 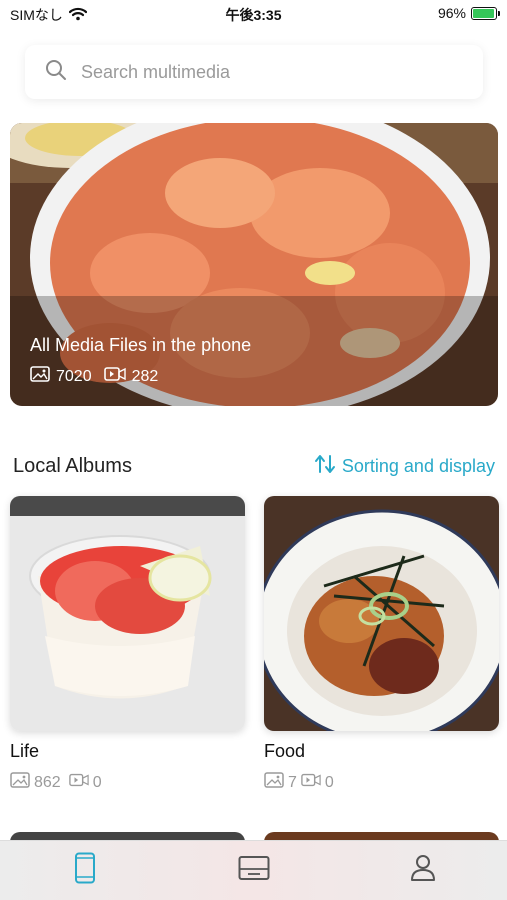 I want to click on album-name-life: Life, so click(x=25, y=751).